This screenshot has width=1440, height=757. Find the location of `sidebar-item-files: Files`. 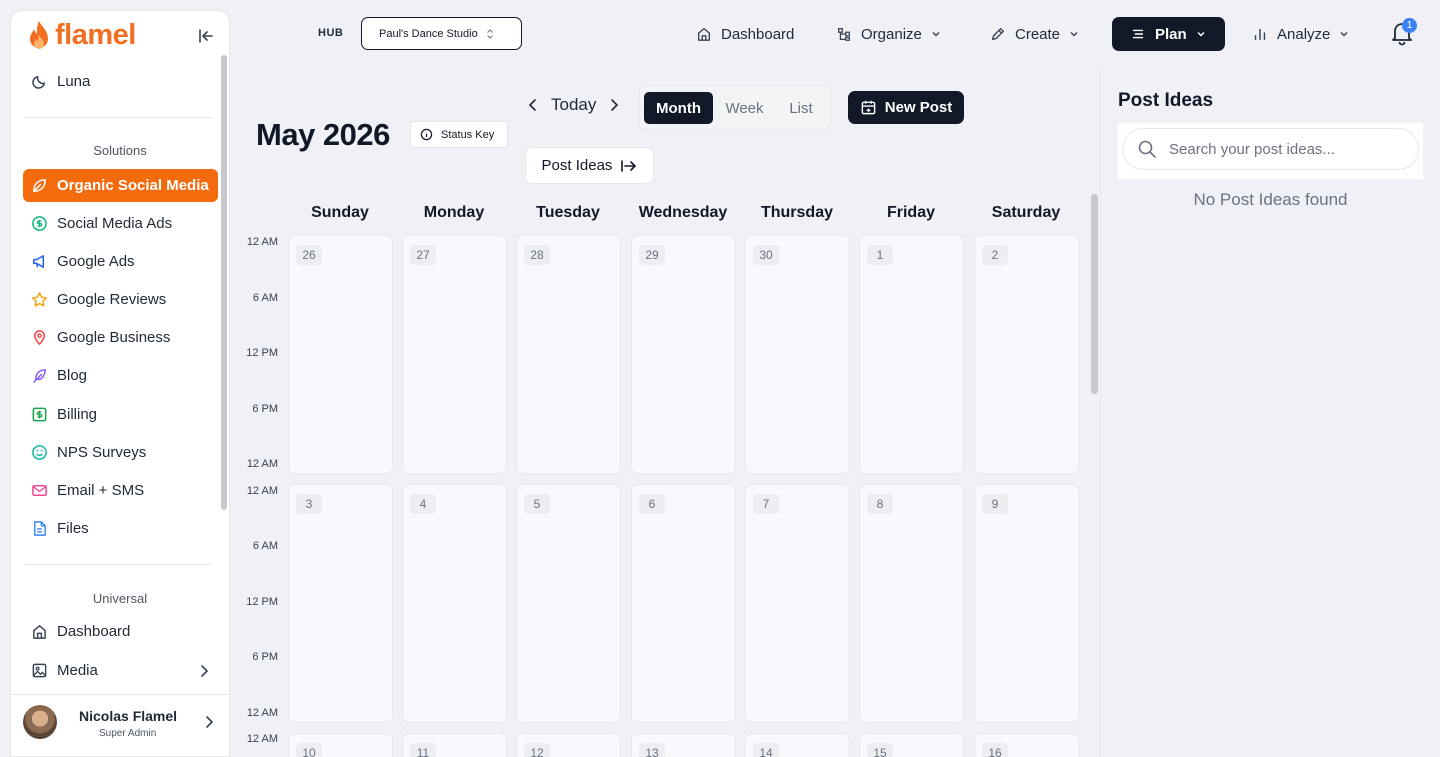

sidebar-item-files: Files is located at coordinates (120, 528).